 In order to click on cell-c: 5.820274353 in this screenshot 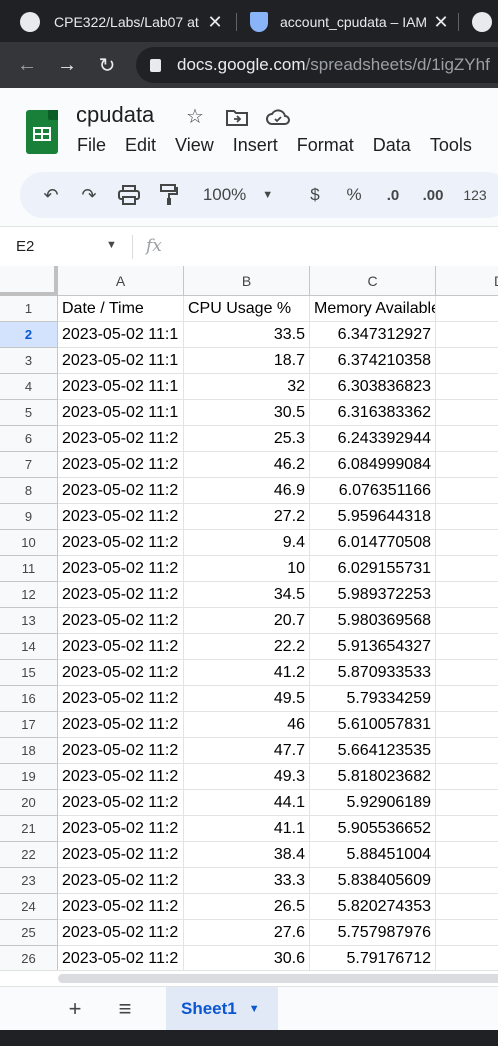, I will do `click(373, 907)`.